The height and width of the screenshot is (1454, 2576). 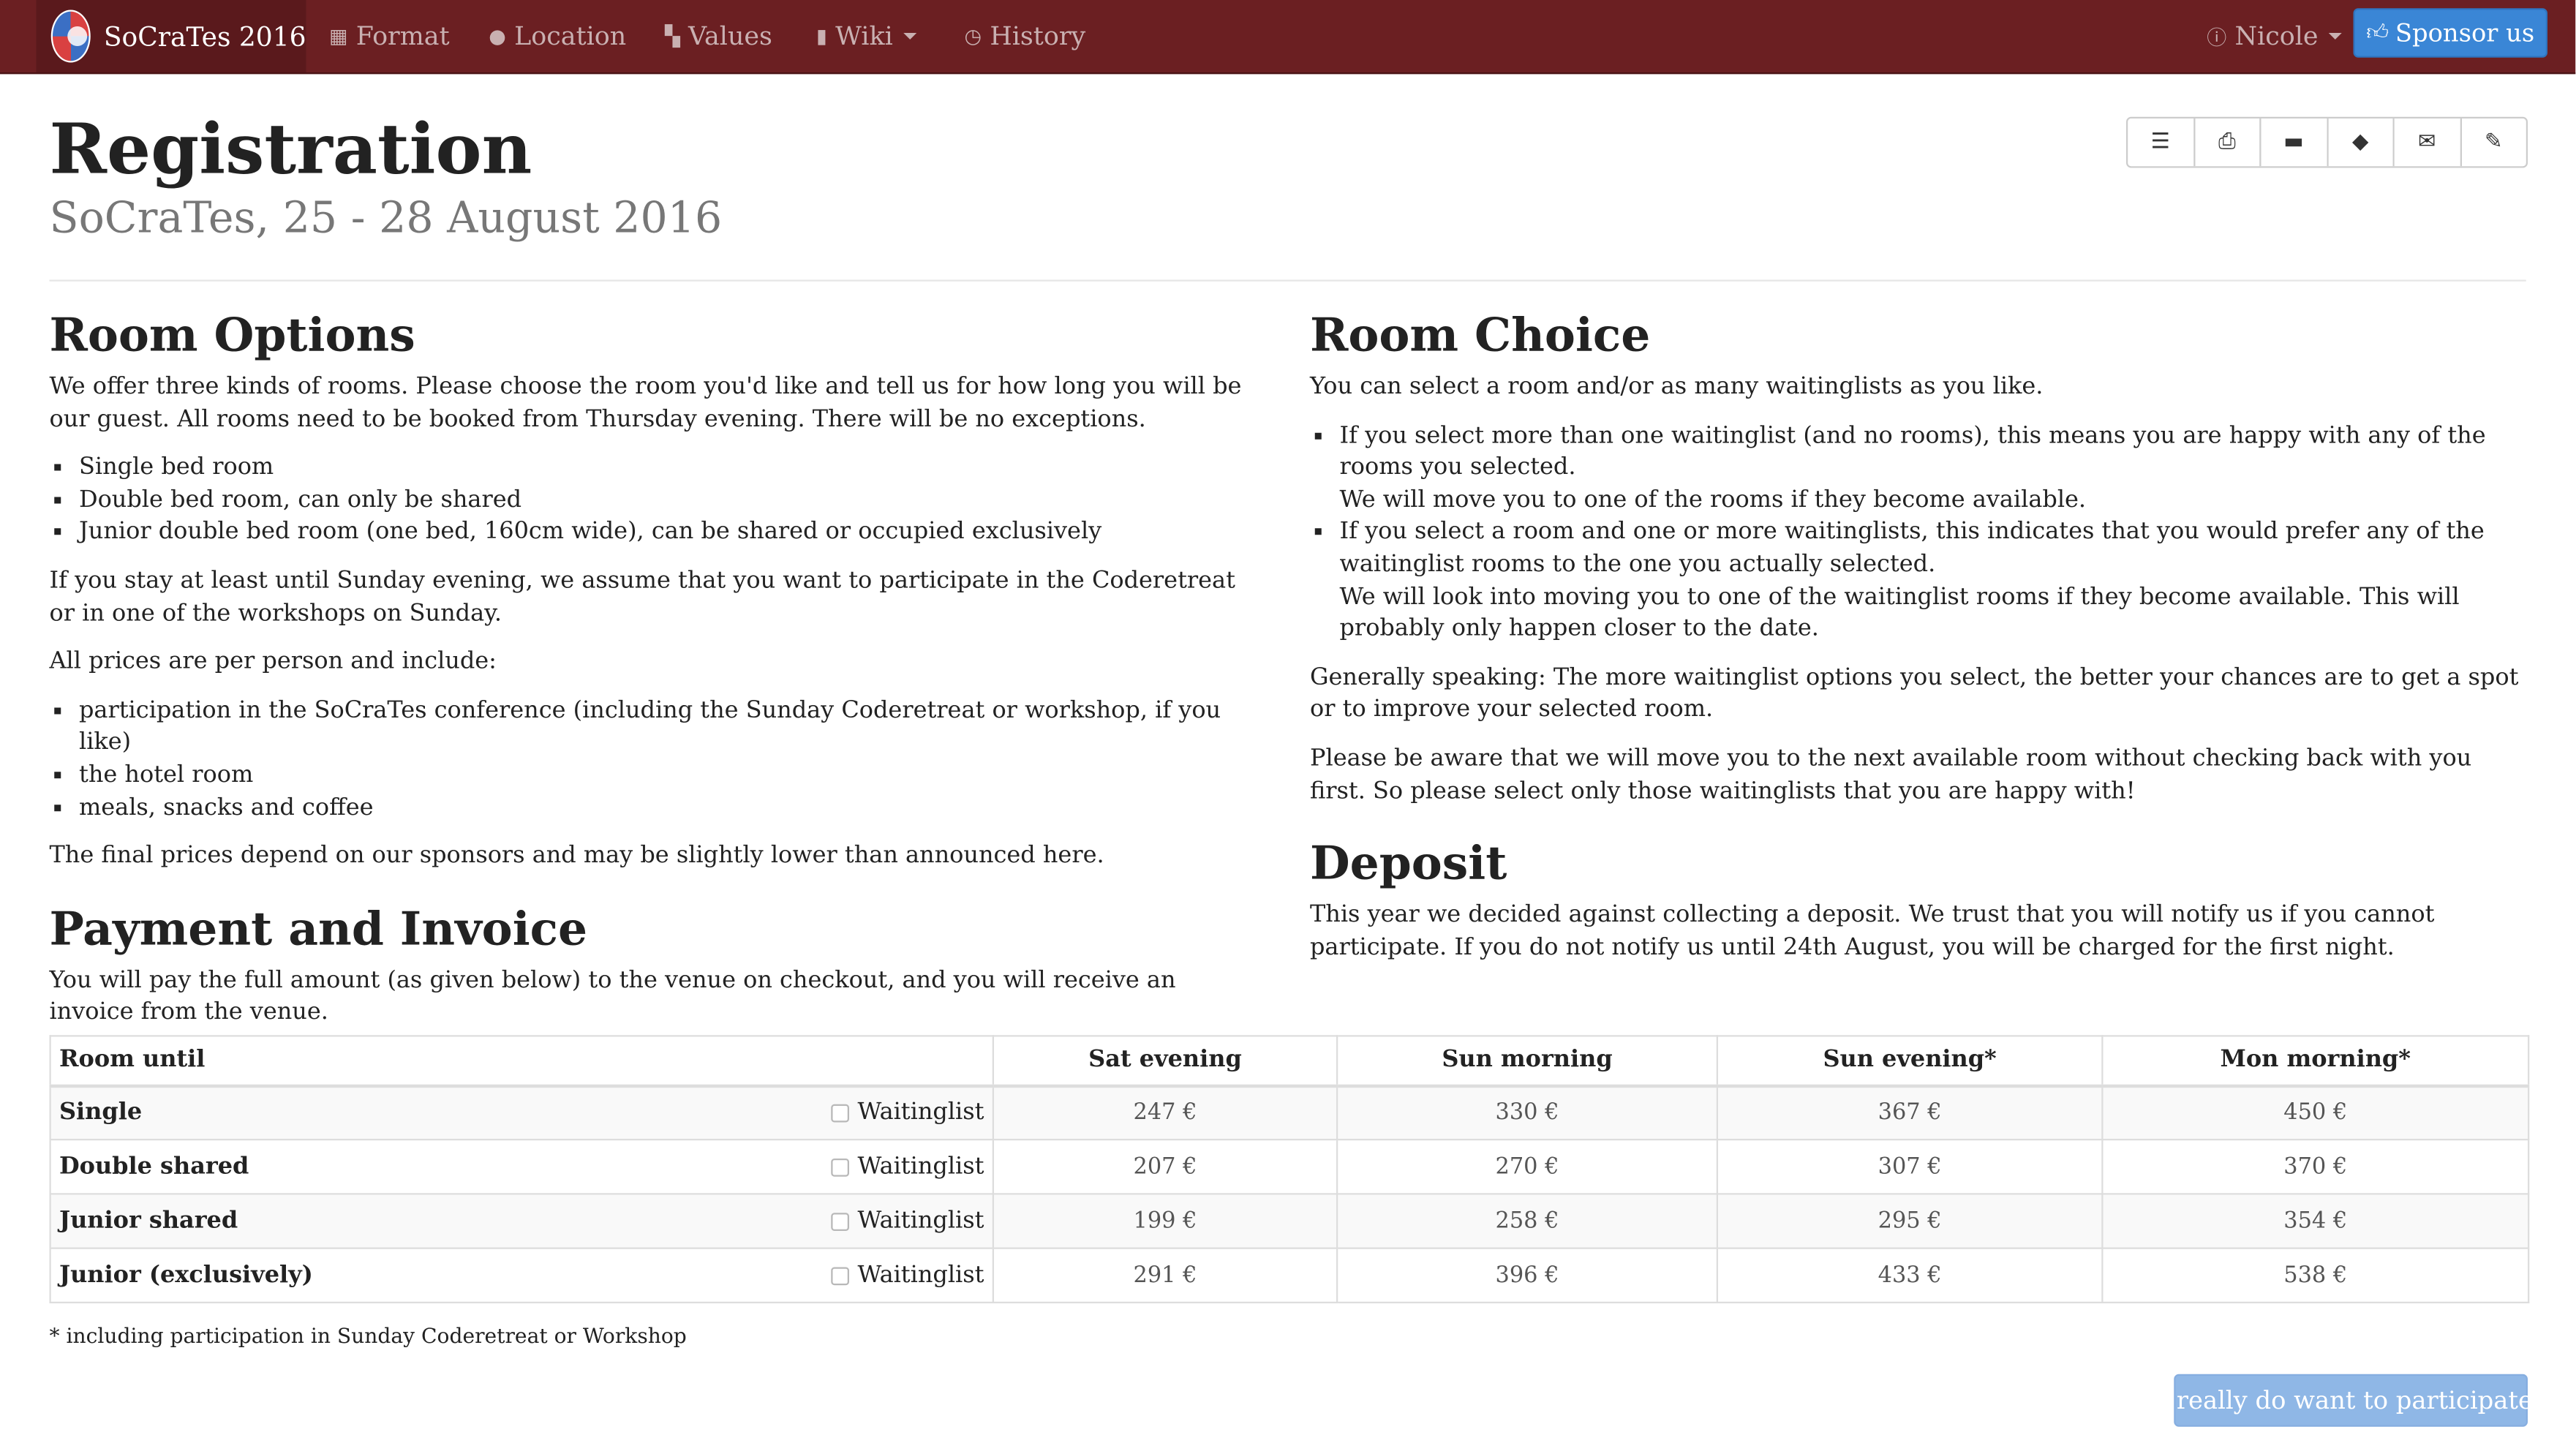 I want to click on price-cell: 450 €, so click(x=2315, y=1112).